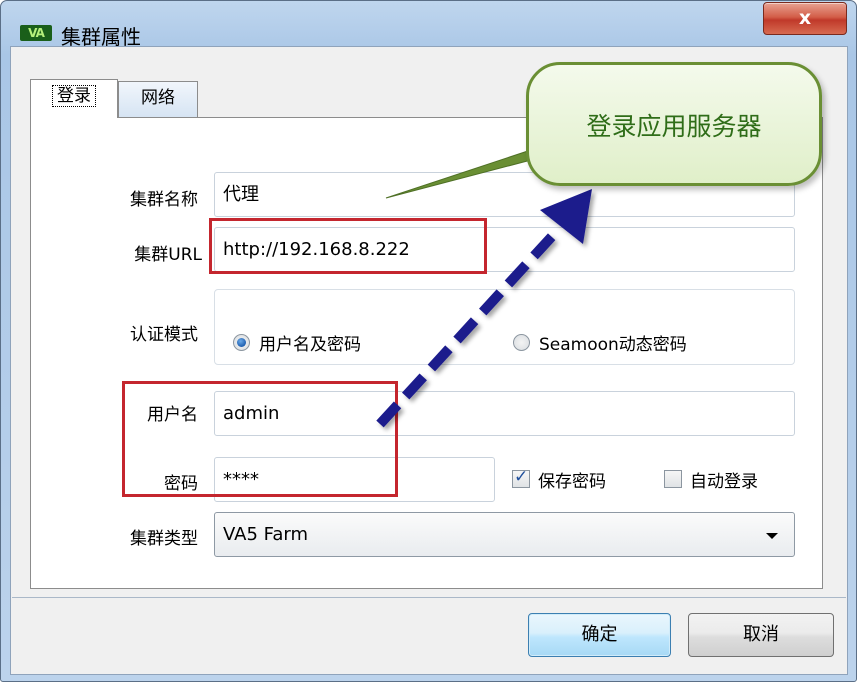  I want to click on auto-login-checkbox, so click(673, 479).